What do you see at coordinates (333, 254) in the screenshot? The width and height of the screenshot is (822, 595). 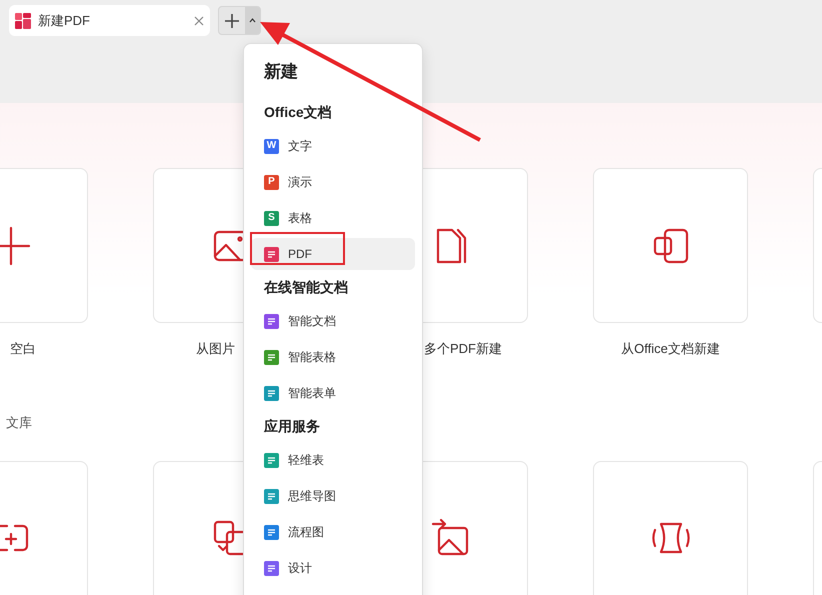 I see `menu-item: PDF` at bounding box center [333, 254].